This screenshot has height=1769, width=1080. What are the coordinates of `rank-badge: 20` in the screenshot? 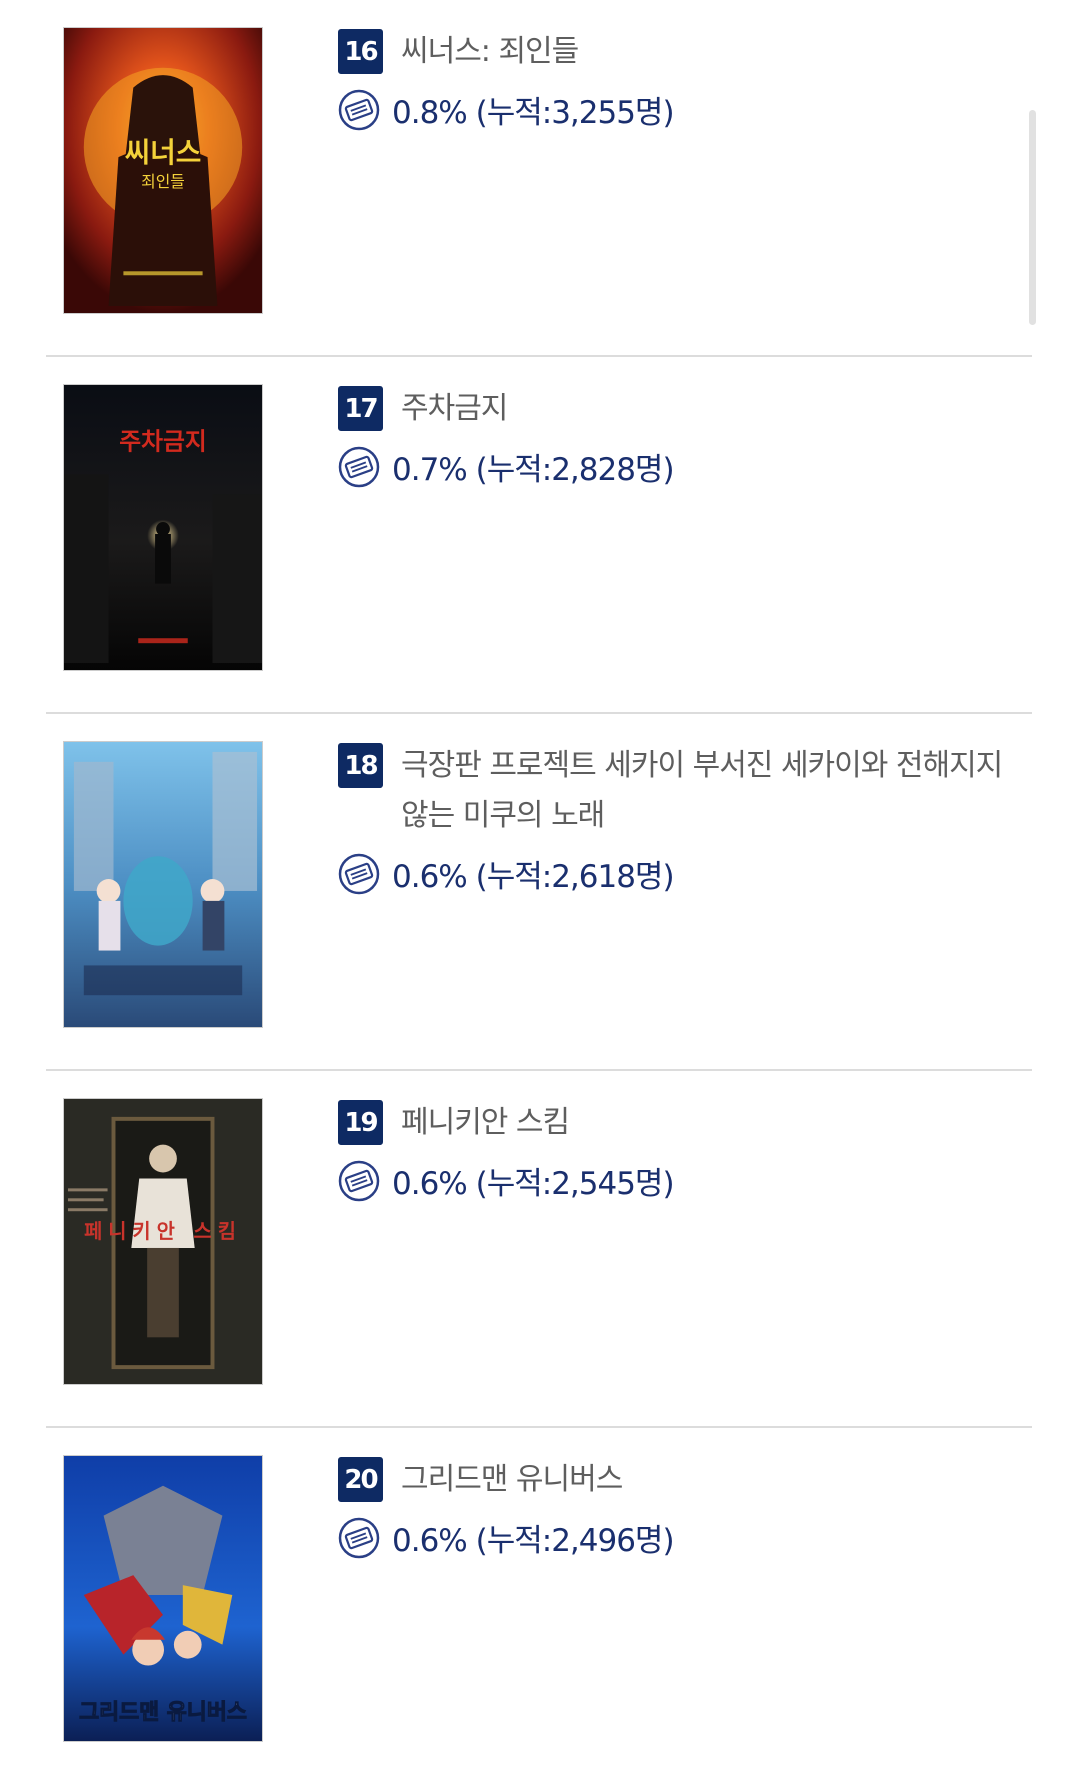 It's located at (360, 1479).